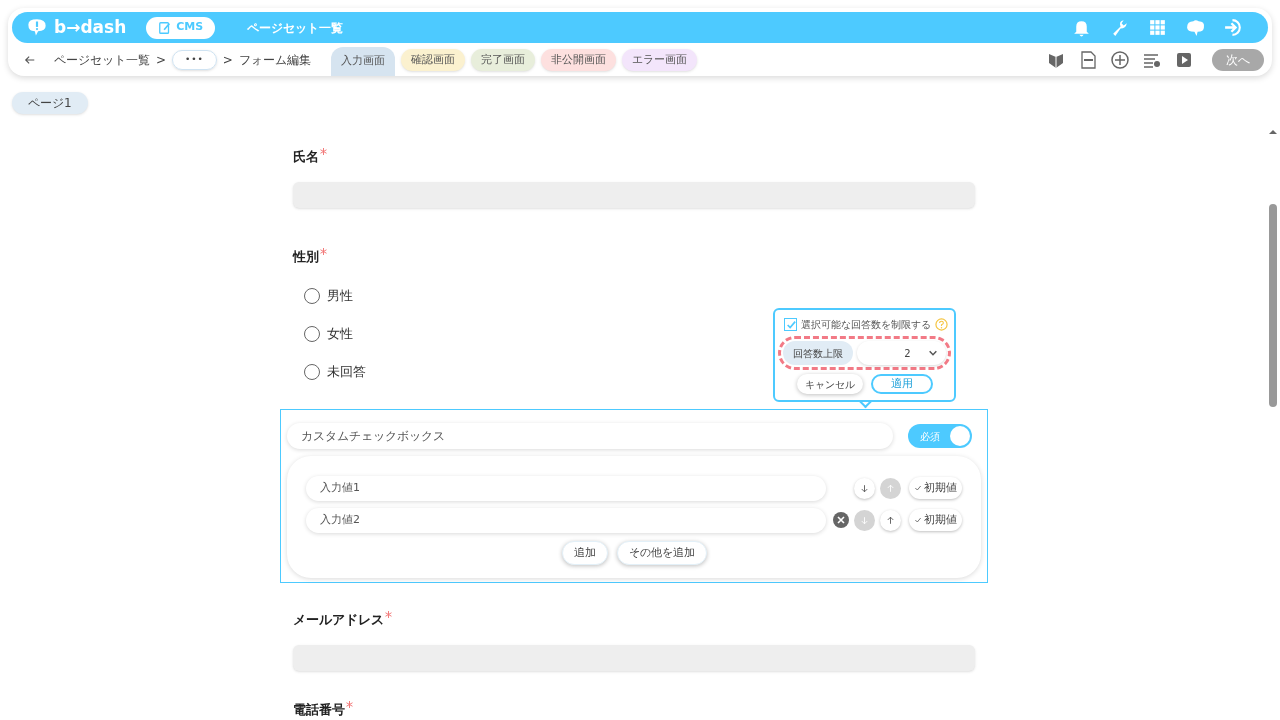 This screenshot has height=720, width=1280. Describe the element at coordinates (566, 488) in the screenshot. I see `option-input: 入力値1` at that location.